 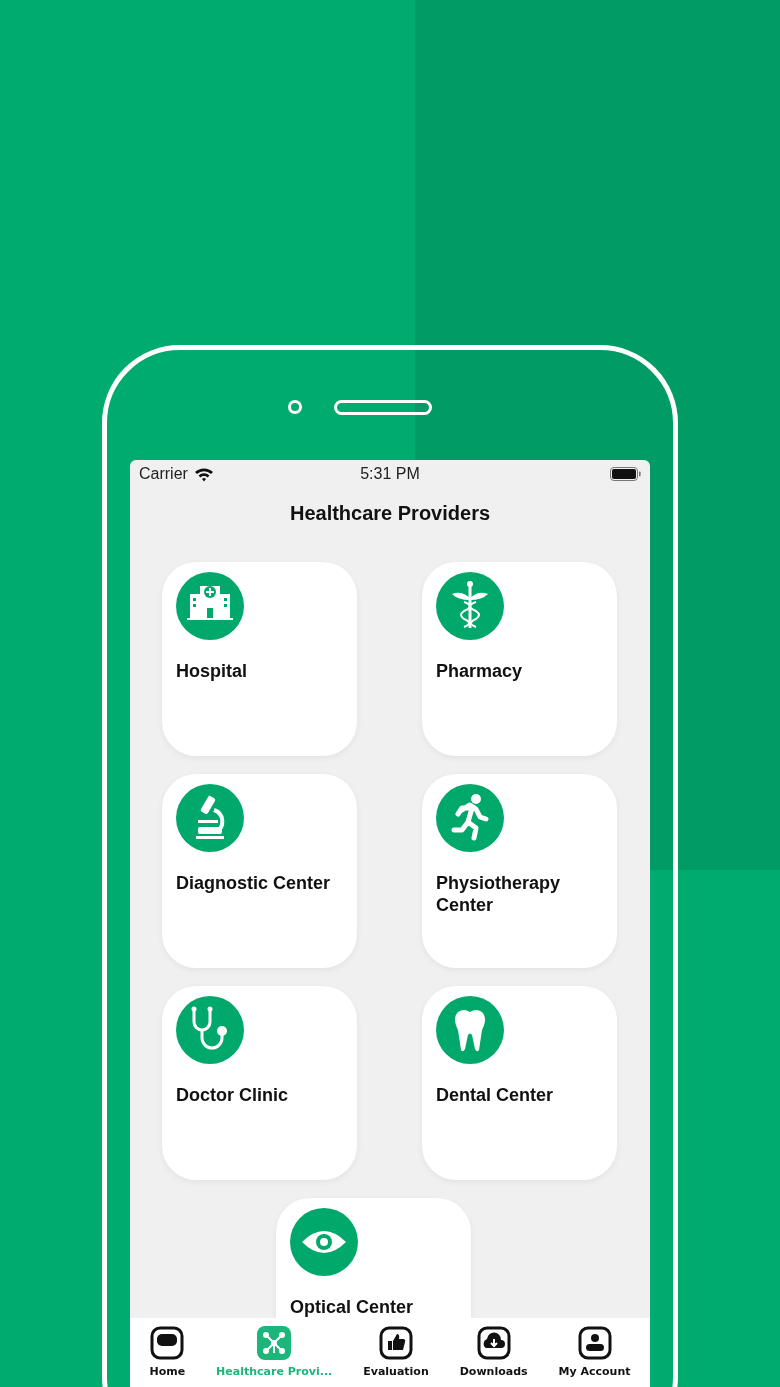 What do you see at coordinates (373, 1258) in the screenshot?
I see `provider-card: Optical Center` at bounding box center [373, 1258].